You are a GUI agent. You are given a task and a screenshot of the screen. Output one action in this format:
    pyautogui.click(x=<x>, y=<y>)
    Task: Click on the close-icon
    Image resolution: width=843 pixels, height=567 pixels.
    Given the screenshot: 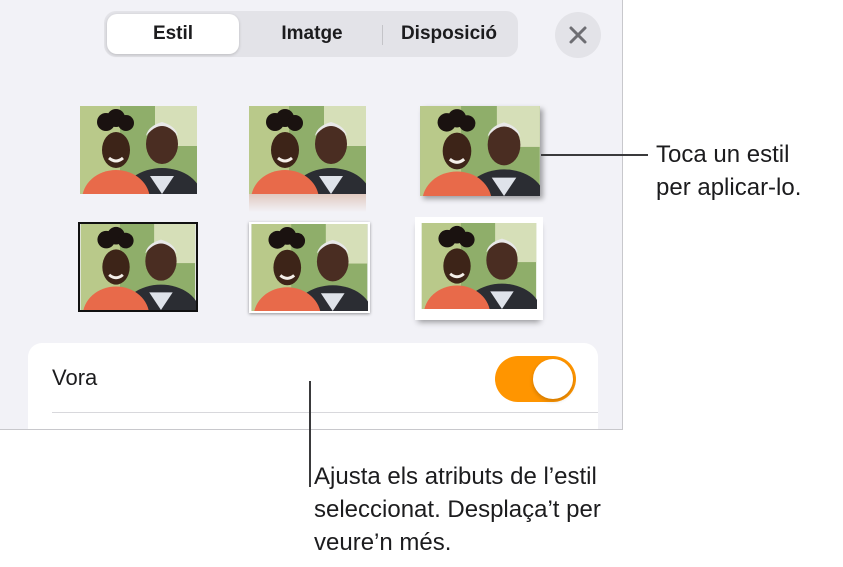 What is the action you would take?
    pyautogui.click(x=578, y=35)
    